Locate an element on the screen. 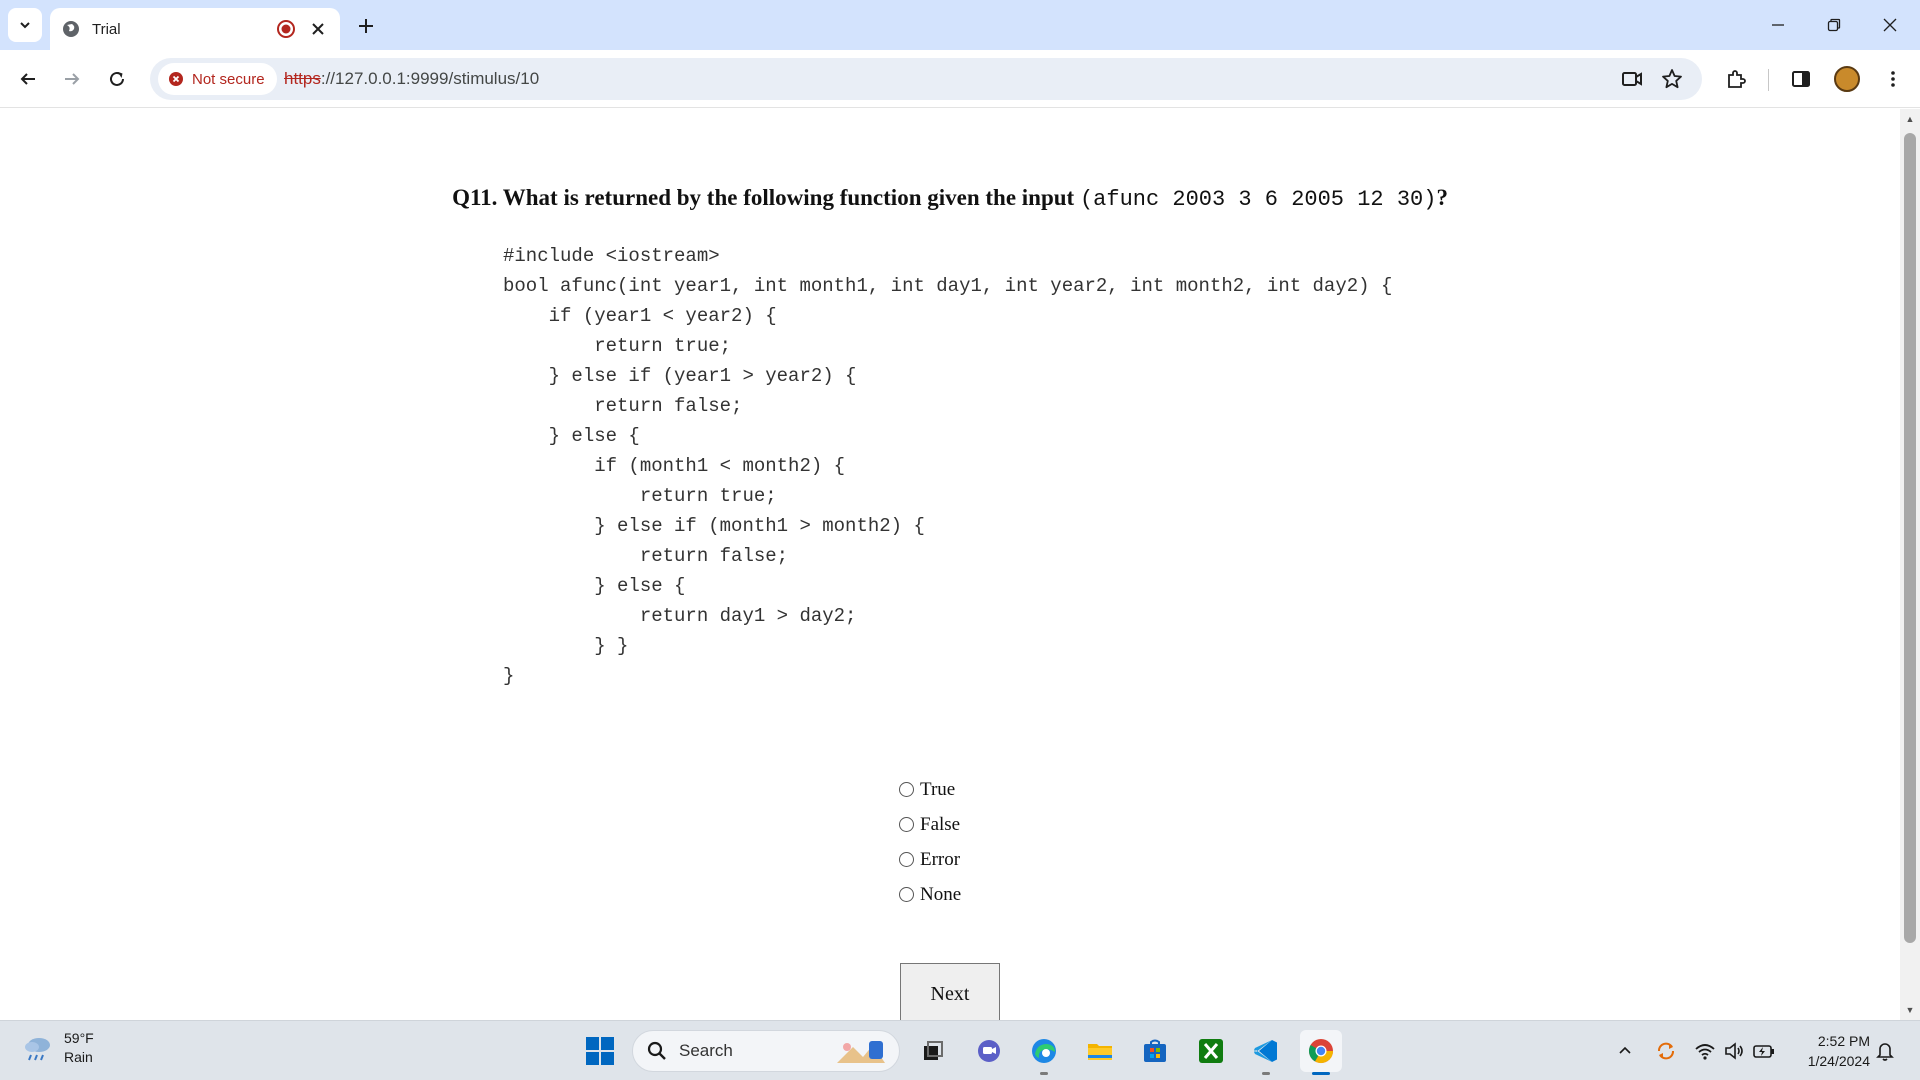 Image resolution: width=1920 pixels, height=1080 pixels. browser-tab: Trial is located at coordinates (195, 29).